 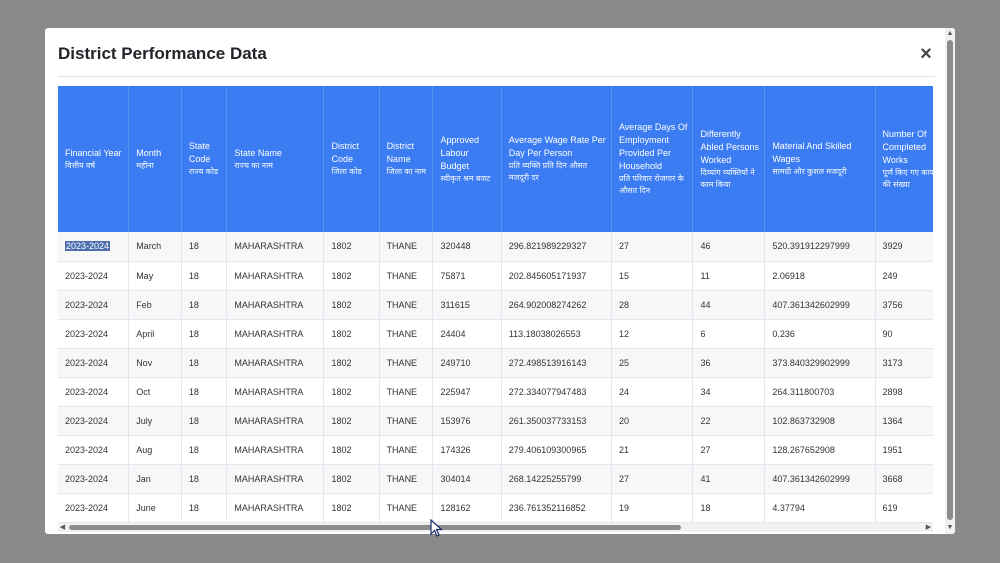 I want to click on mouse-pointer-icon, so click(x=437, y=528).